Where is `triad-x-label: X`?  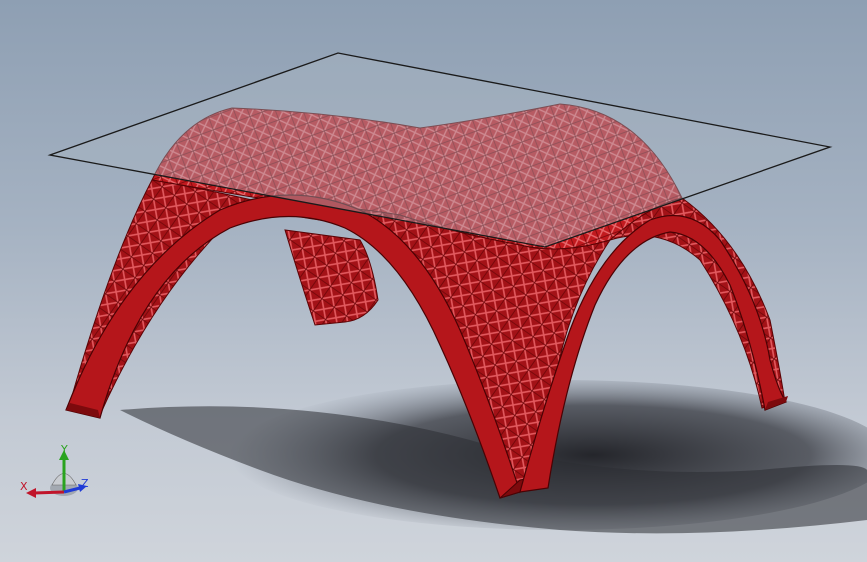 triad-x-label: X is located at coordinates (24, 486).